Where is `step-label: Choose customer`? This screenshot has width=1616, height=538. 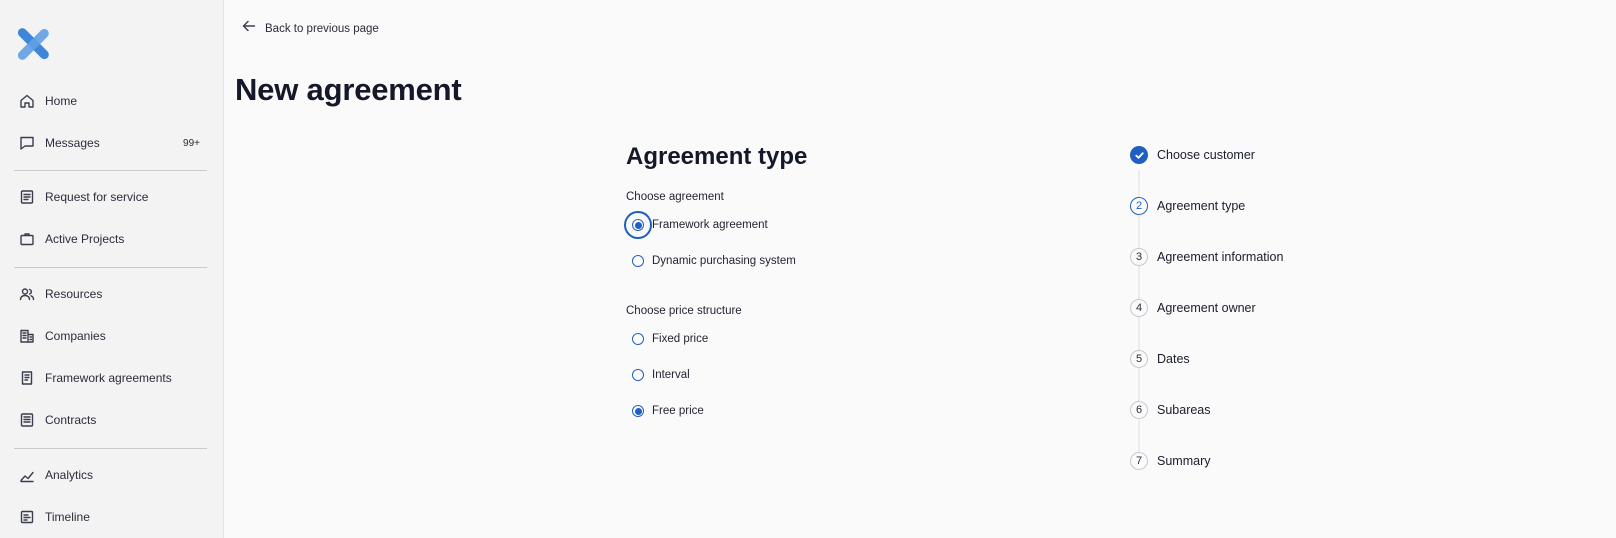 step-label: Choose customer is located at coordinates (1206, 155).